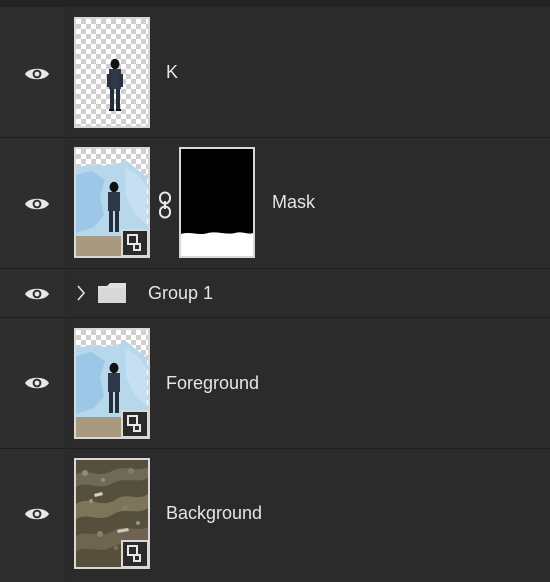 Image resolution: width=550 pixels, height=582 pixels. Describe the element at coordinates (180, 293) in the screenshot. I see `layer-name-group-1: Group 1` at that location.